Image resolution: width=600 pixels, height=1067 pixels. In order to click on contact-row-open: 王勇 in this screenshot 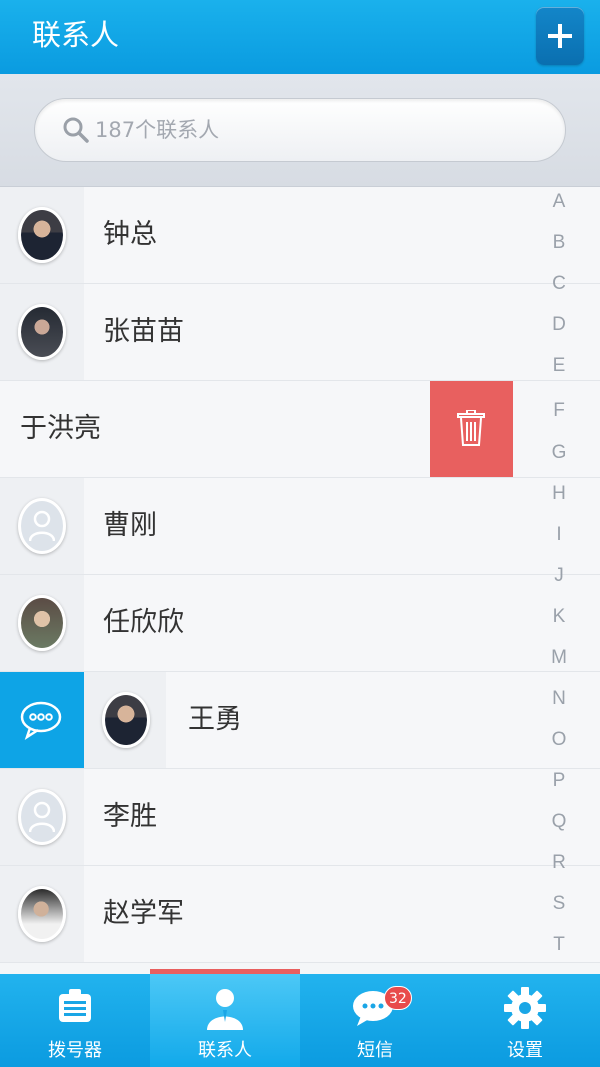, I will do `click(300, 720)`.